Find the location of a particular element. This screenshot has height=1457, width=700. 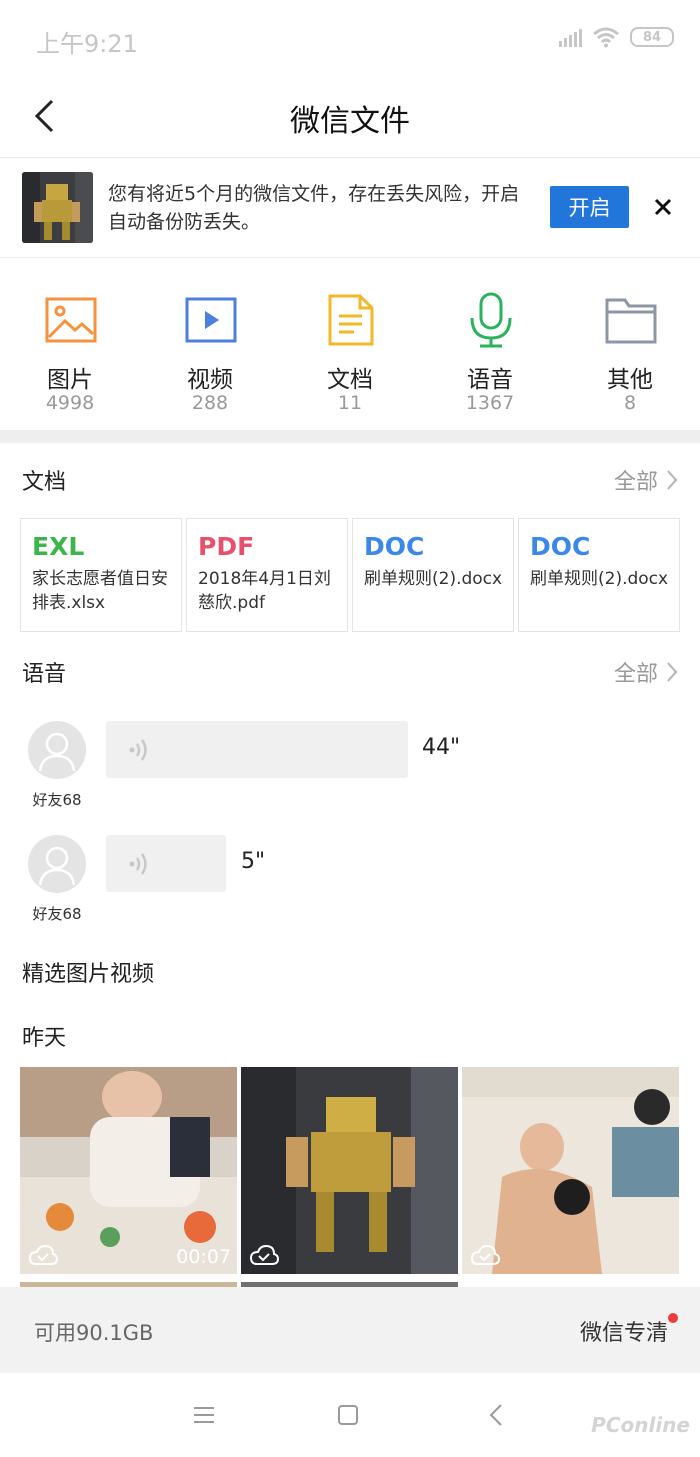

category-count: 288 is located at coordinates (210, 403).